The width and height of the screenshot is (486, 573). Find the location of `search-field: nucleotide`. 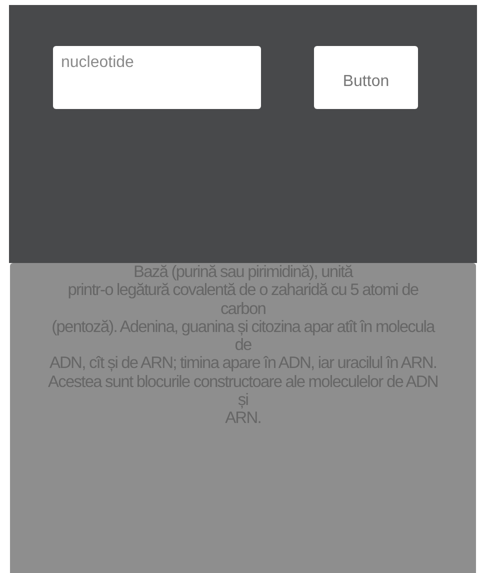

search-field: nucleotide is located at coordinates (157, 77).